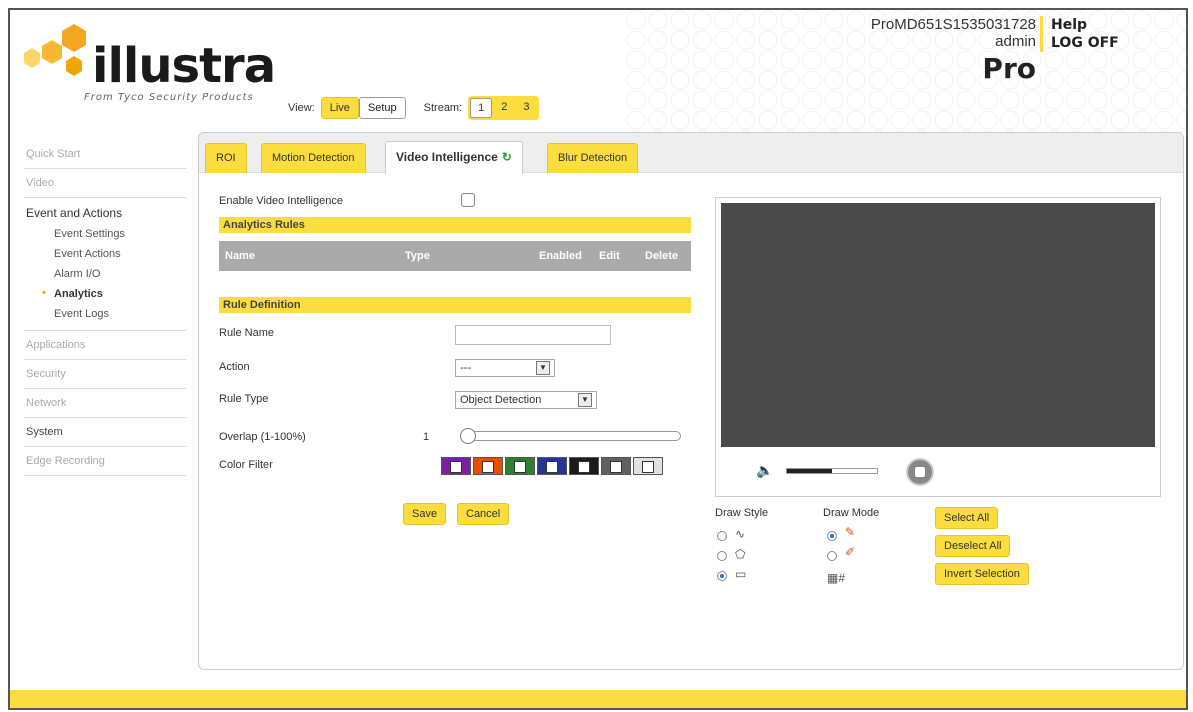  I want to click on col-delete: Delete, so click(662, 256).